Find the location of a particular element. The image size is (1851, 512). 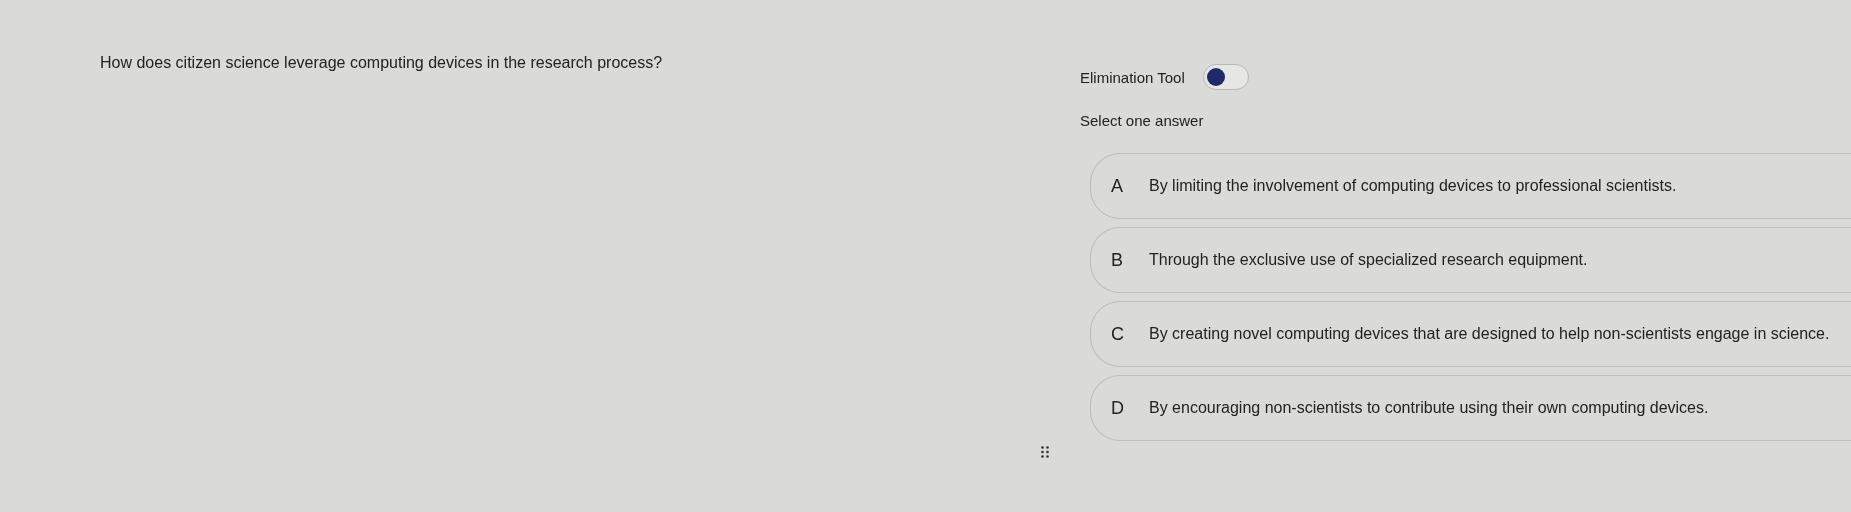

answer-option: D By encouraging non-scientists to contribute using their own computing devices. is located at coordinates (1470, 408).